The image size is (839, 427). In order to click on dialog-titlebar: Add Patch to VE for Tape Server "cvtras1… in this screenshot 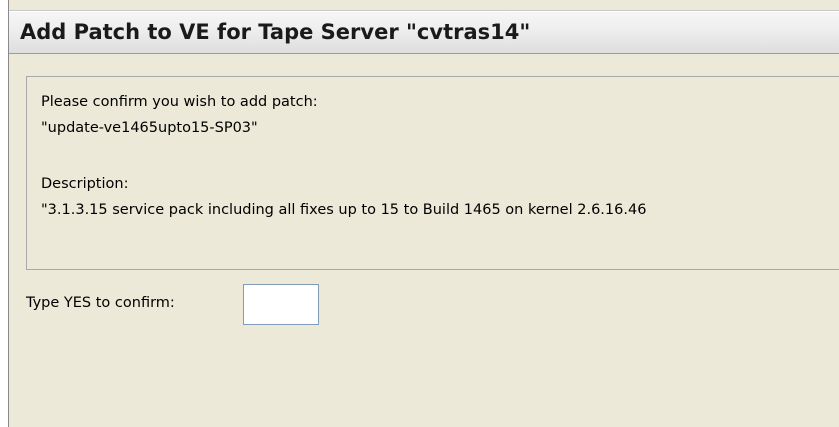, I will do `click(424, 32)`.